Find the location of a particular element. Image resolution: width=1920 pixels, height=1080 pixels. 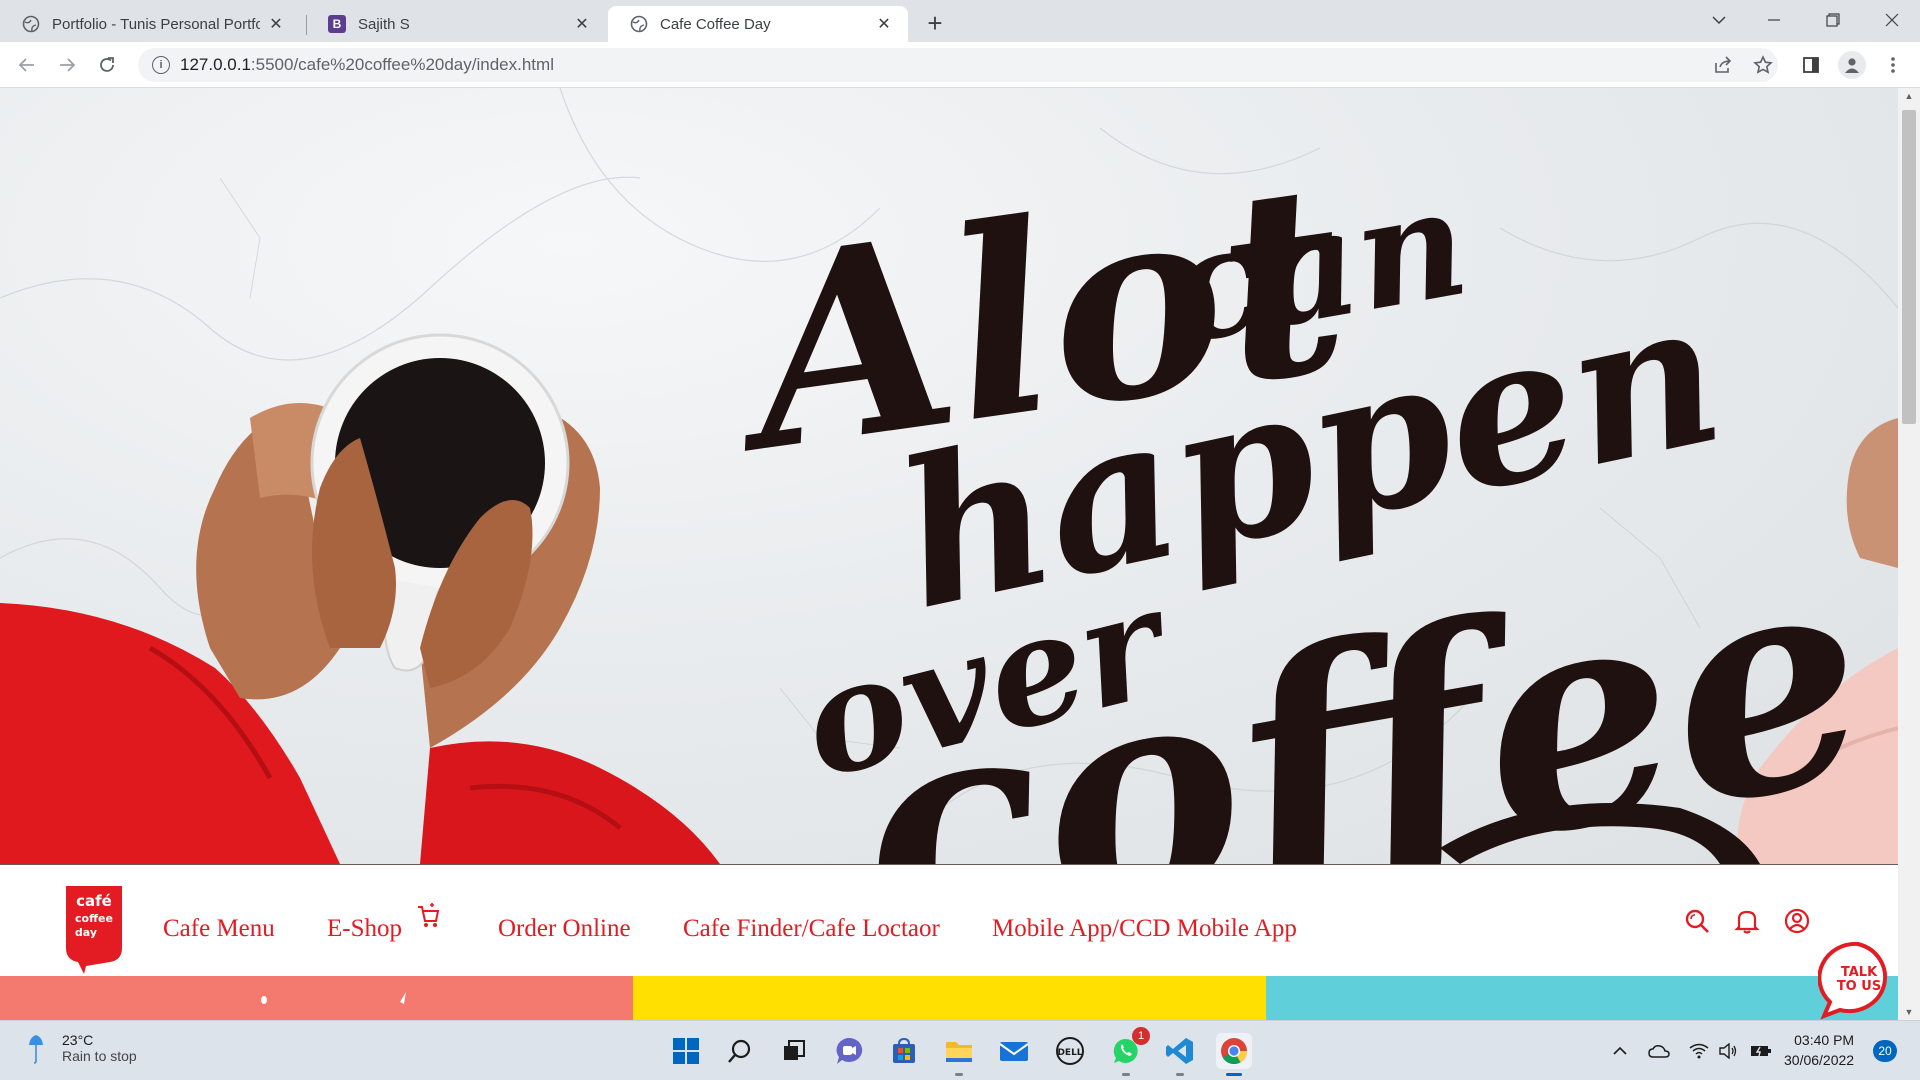

store-icon is located at coordinates (904, 1050).